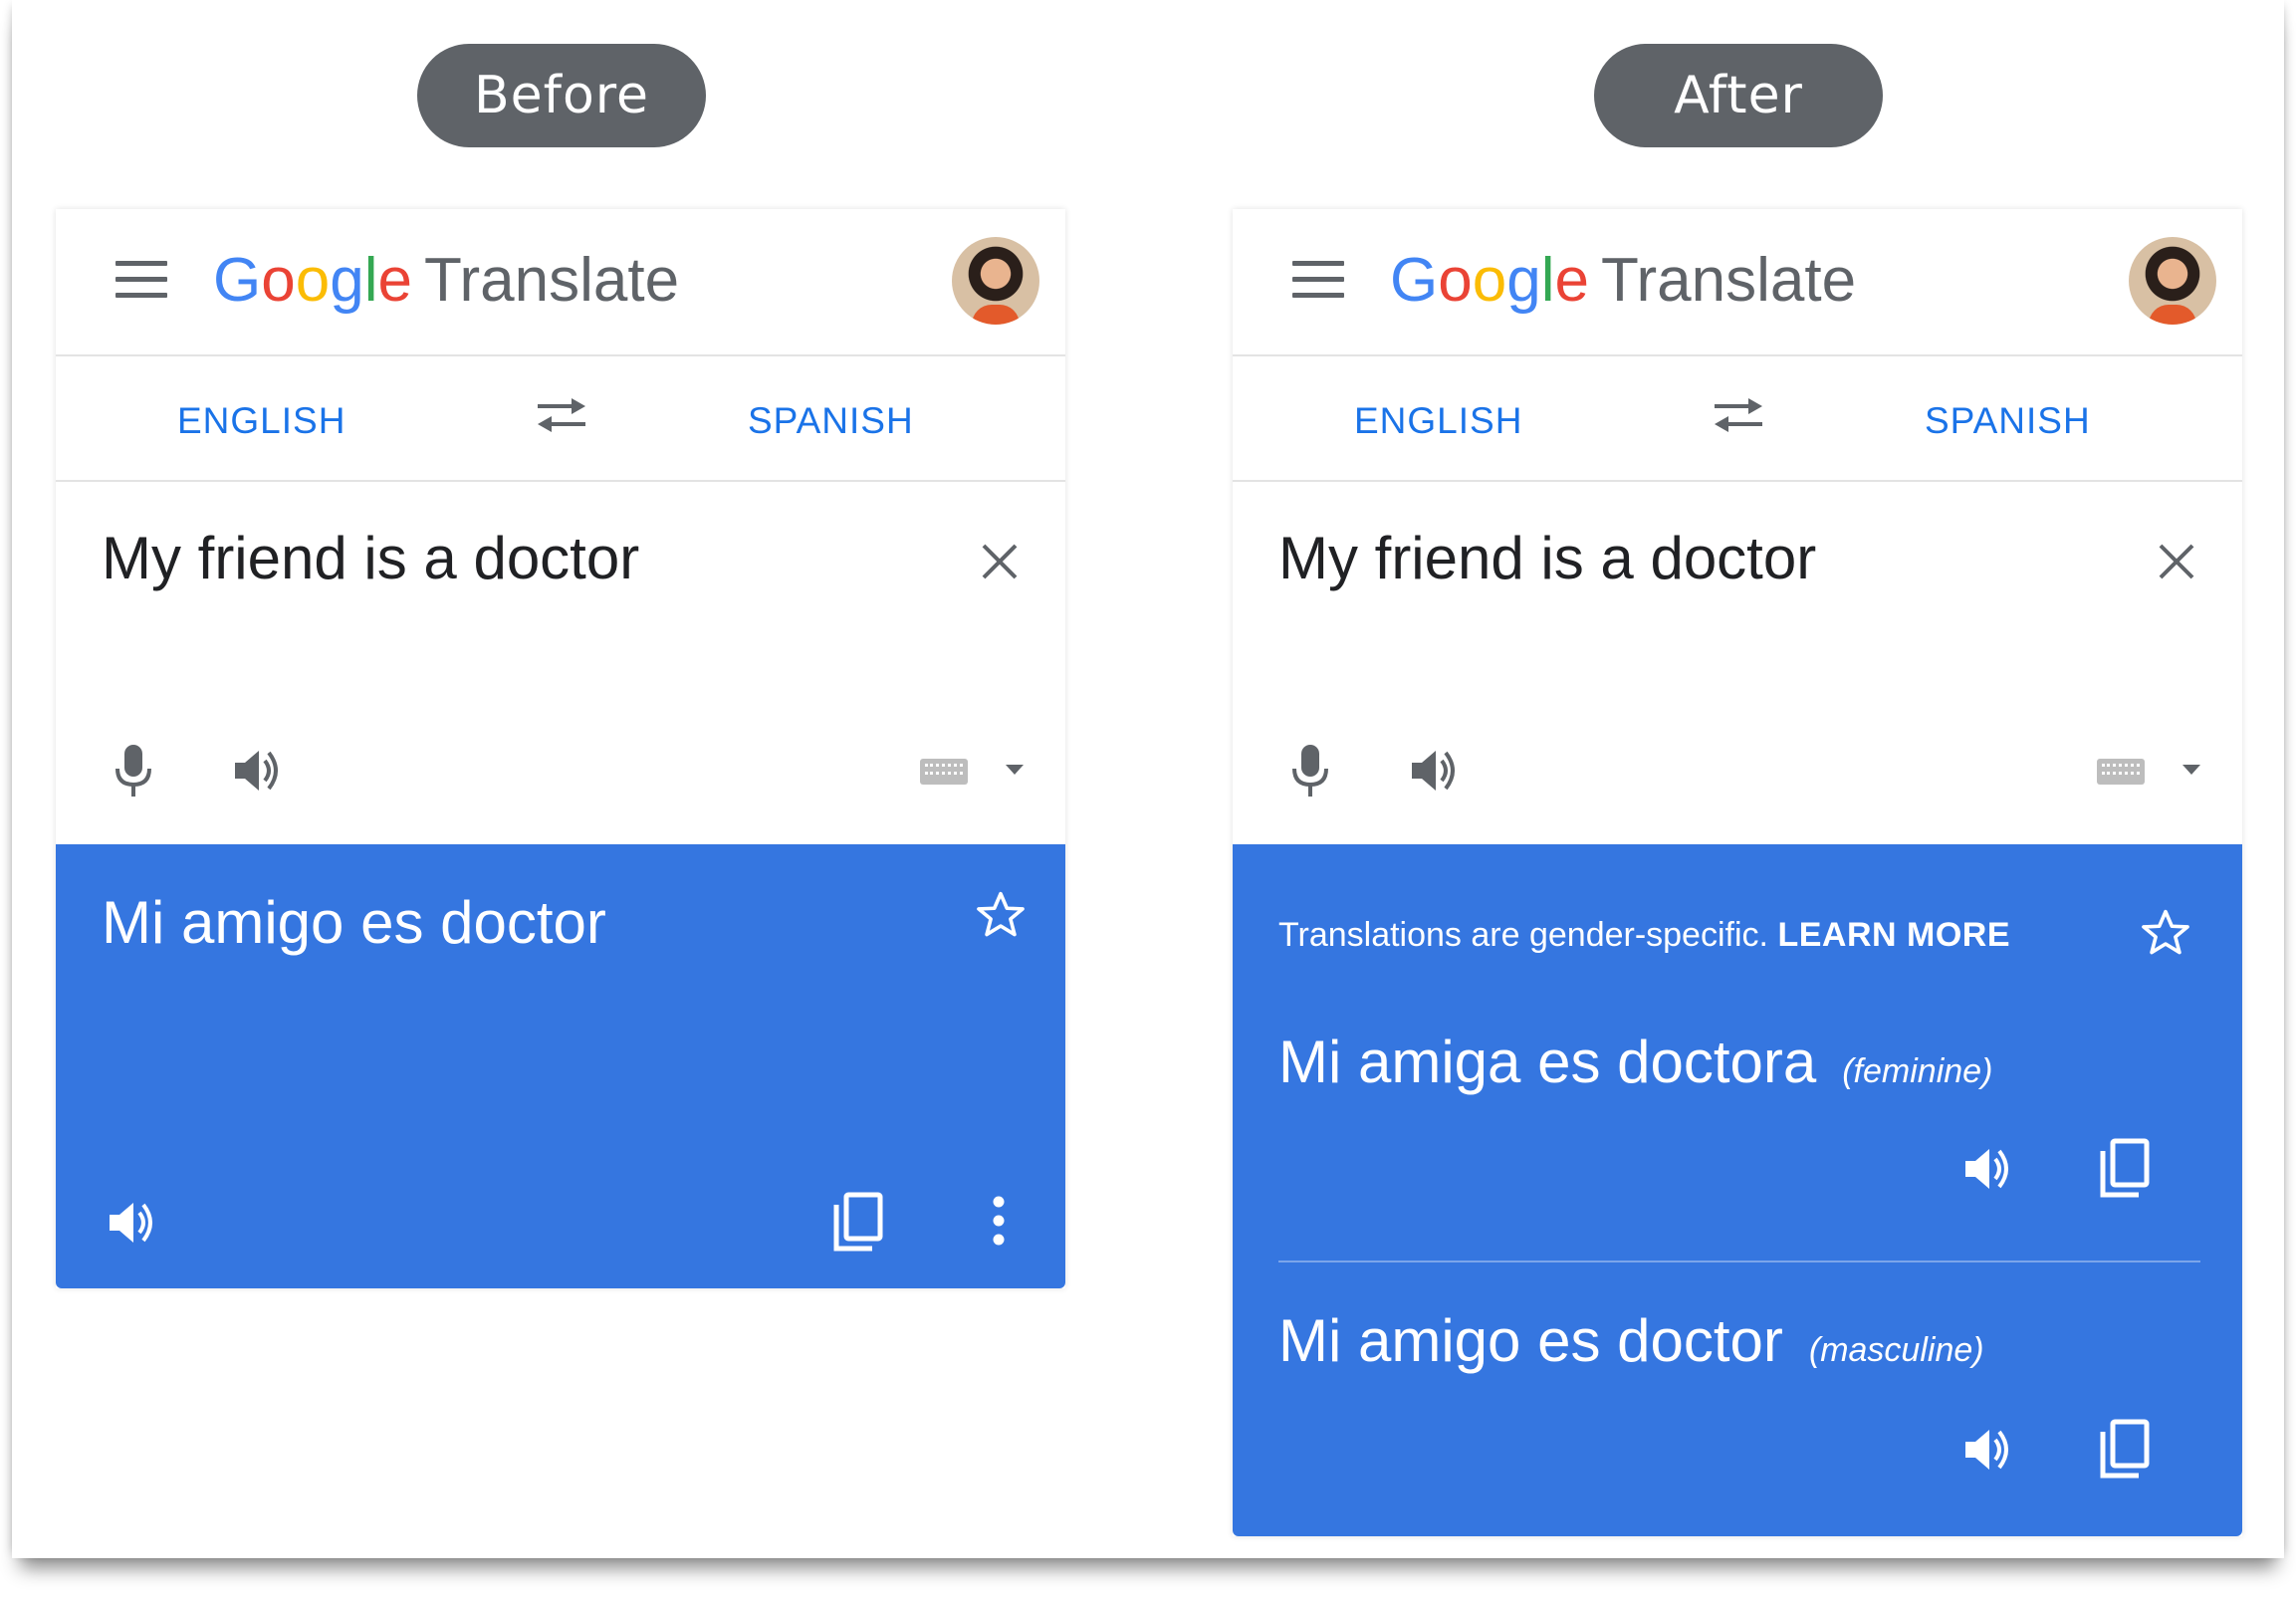 The image size is (2296, 1603). I want to click on divider, so click(1739, 1261).